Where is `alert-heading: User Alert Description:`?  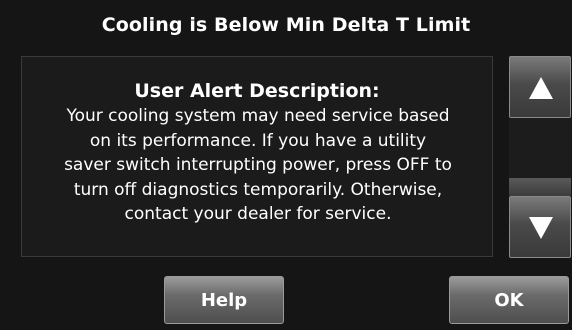
alert-heading: User Alert Description: is located at coordinates (257, 91).